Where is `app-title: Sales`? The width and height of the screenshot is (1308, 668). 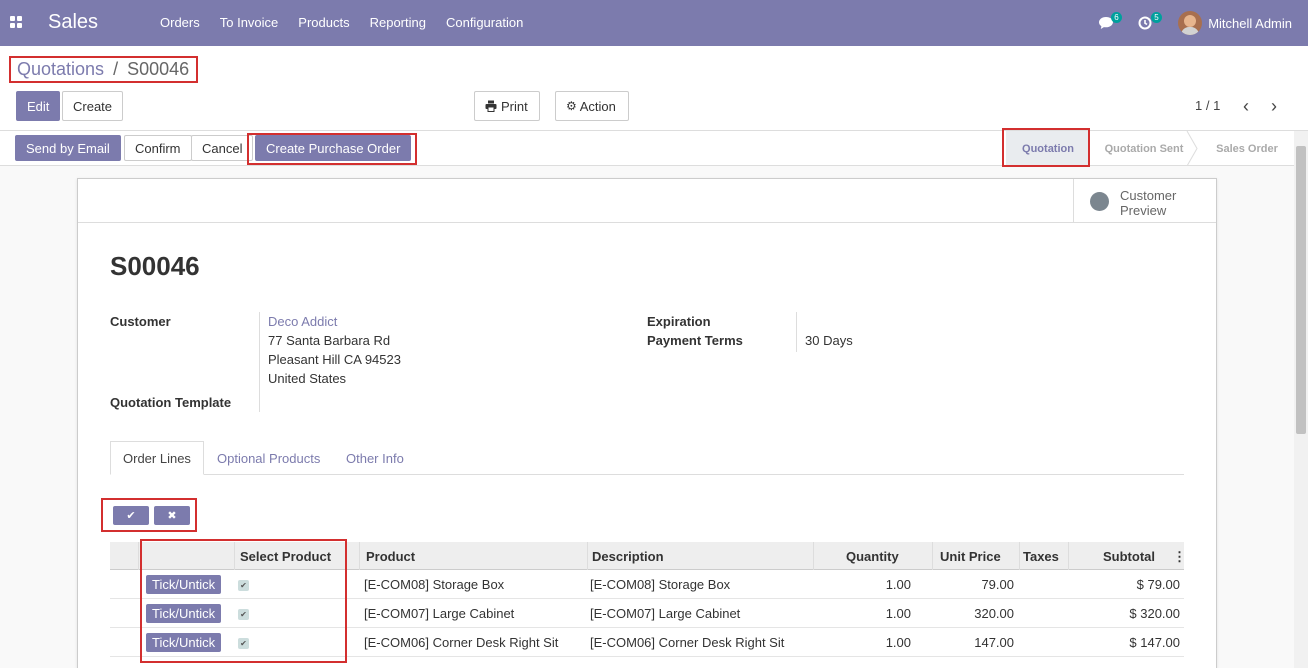
app-title: Sales is located at coordinates (73, 22).